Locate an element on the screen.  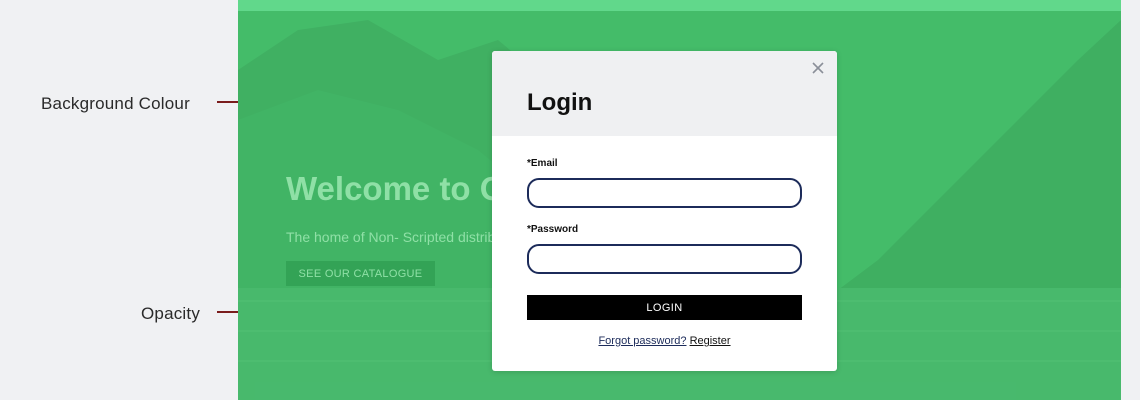
hero-subtitle: The home of Non- Scripted distrib is located at coordinates (391, 237).